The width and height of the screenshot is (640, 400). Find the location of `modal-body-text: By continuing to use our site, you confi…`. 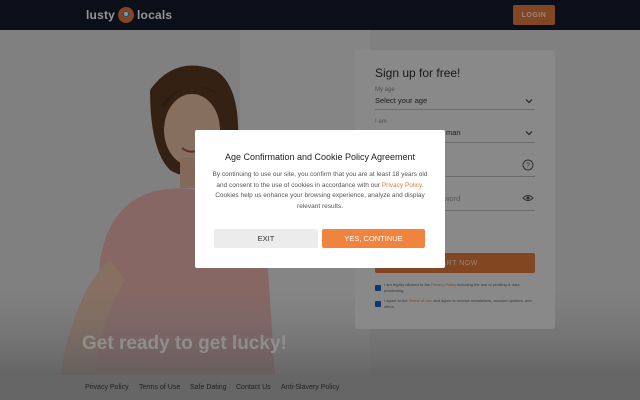

modal-body-text: By continuing to use our site, you confi… is located at coordinates (320, 190).